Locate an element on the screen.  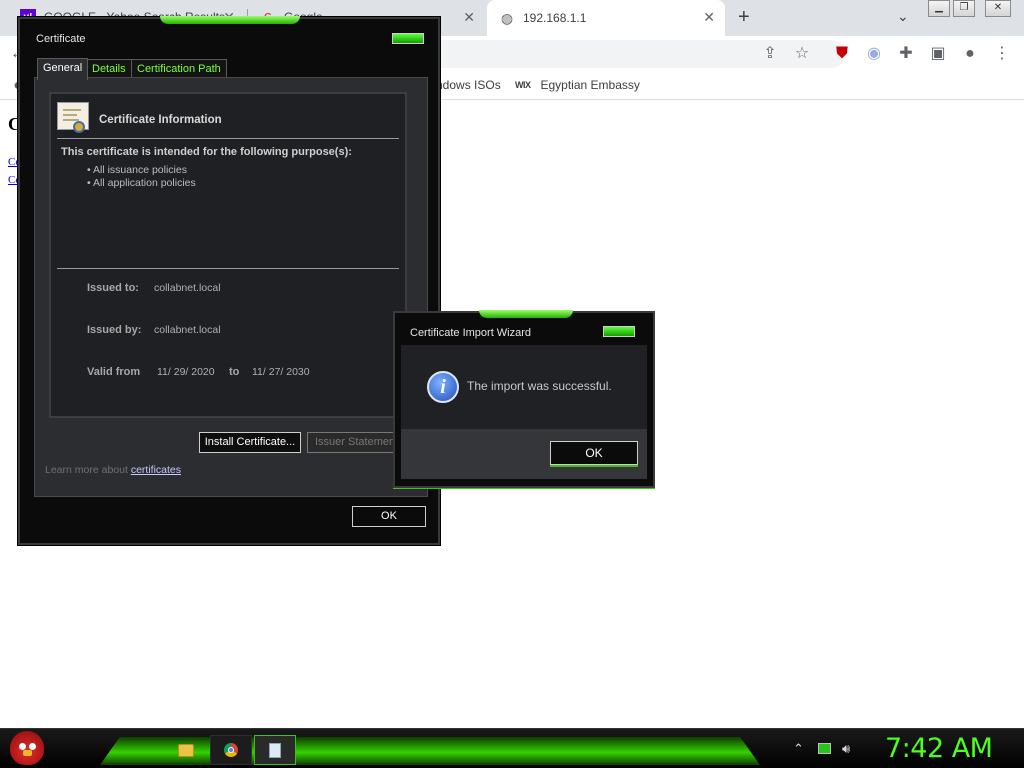
share-icon: ⇪ is located at coordinates (770, 54).